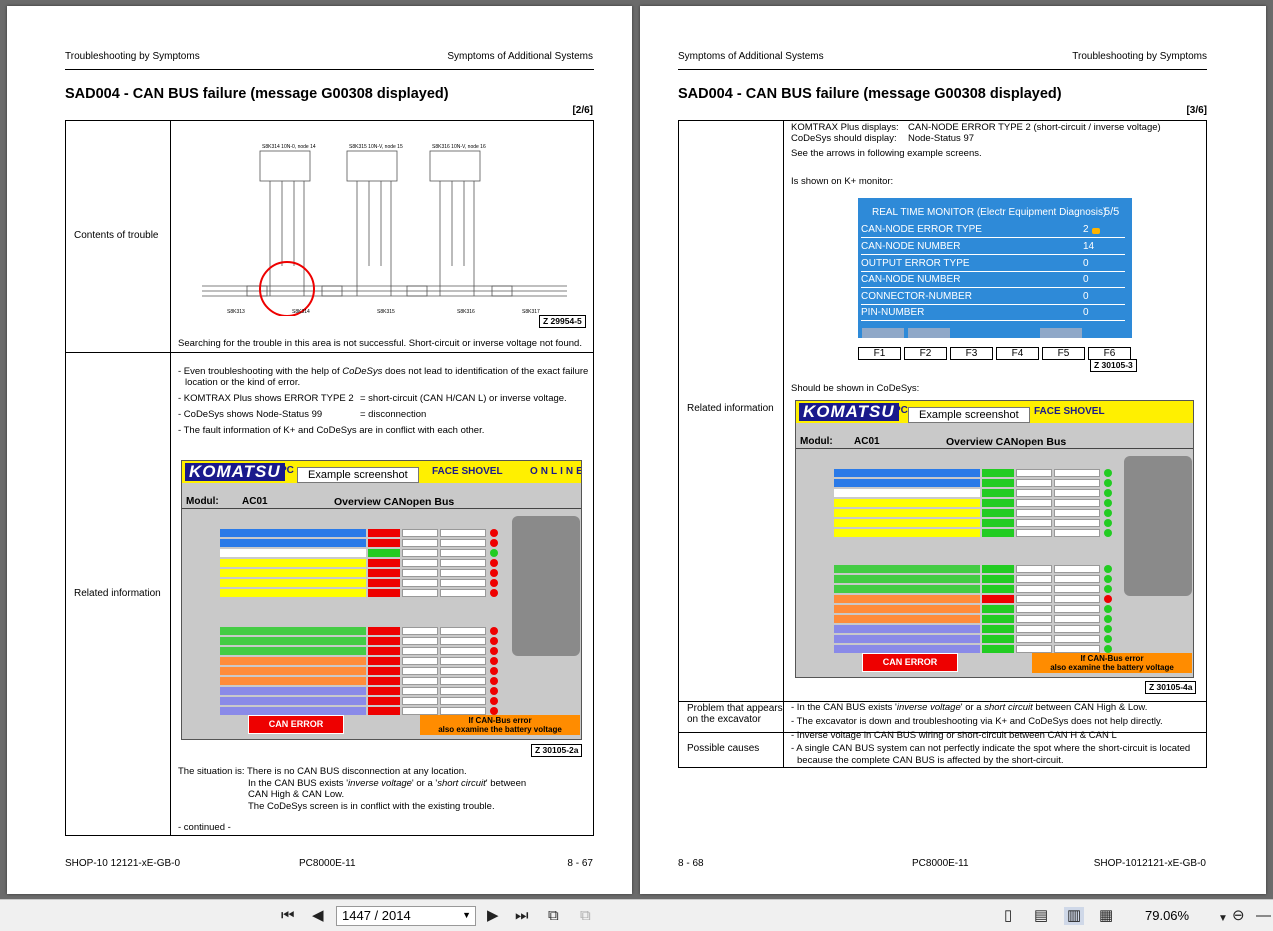 This screenshot has width=1273, height=931. I want to click on monitor-row: CONNECTOR-NUMBER 0, so click(993, 297).